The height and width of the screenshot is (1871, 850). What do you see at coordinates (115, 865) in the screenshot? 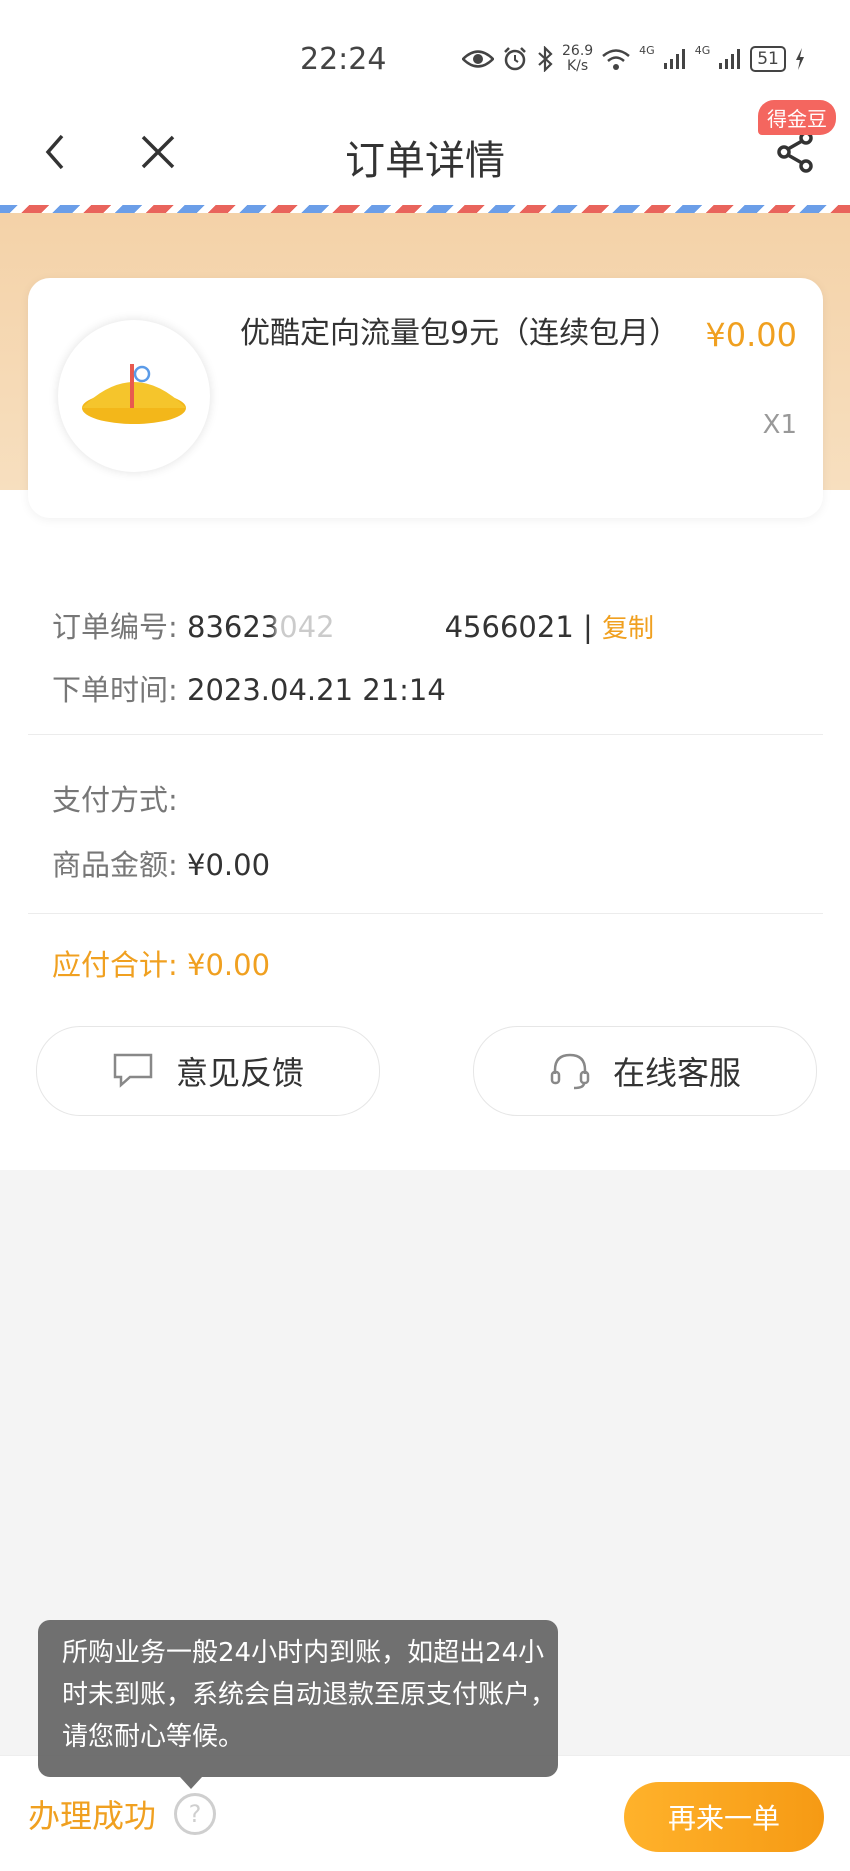
I see `goods-amount-label: 商品金额:` at bounding box center [115, 865].